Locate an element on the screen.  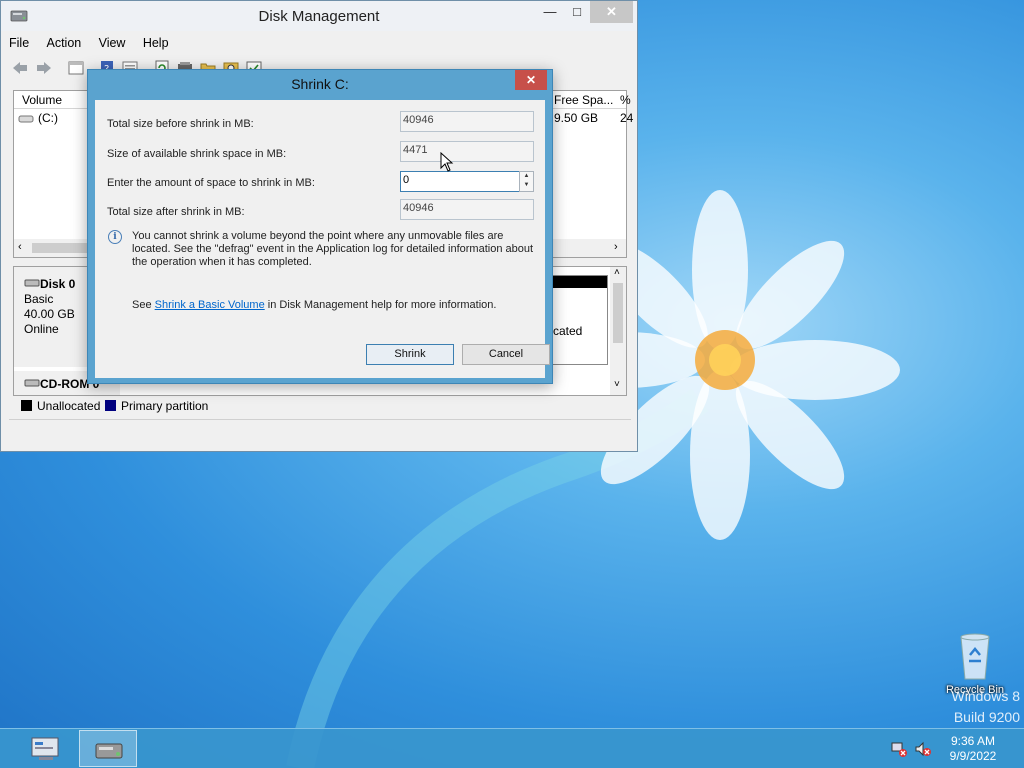
volume-free: 9.50 GB is located at coordinates (576, 118).